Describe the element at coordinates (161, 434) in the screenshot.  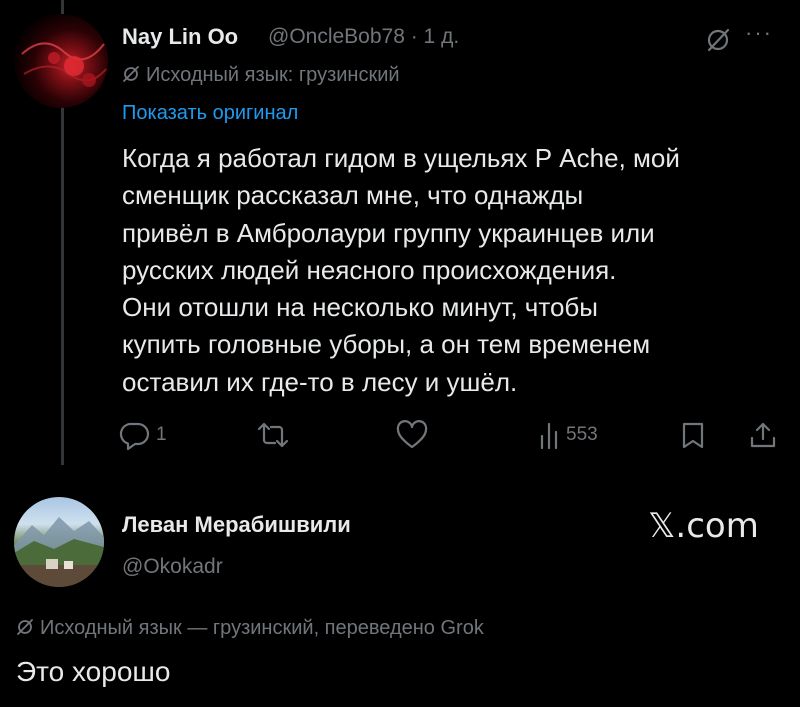
I see `reply-count: 1` at that location.